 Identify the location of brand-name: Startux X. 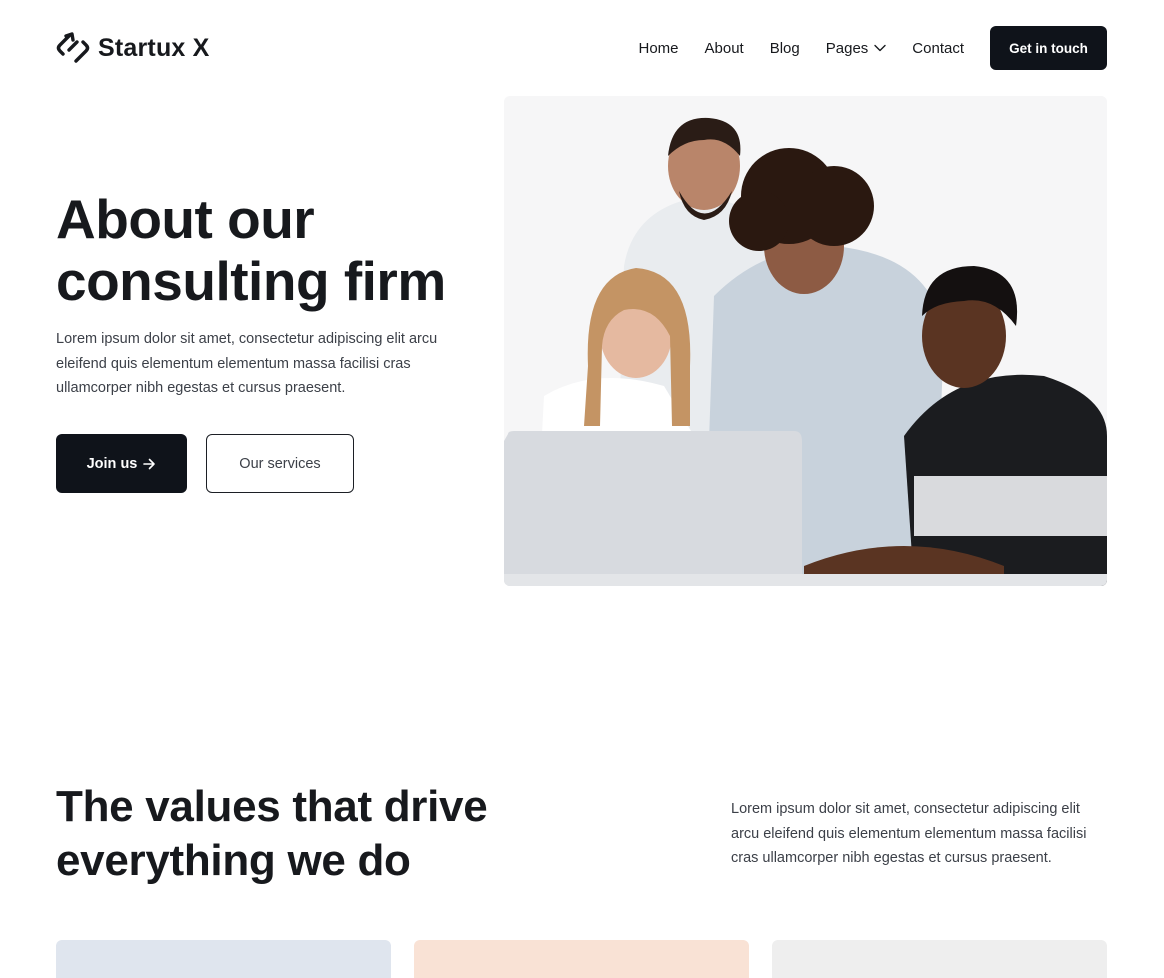
(154, 47).